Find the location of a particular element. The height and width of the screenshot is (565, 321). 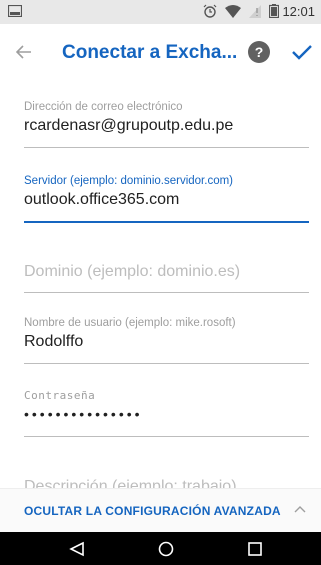

username-value: Rodolffo is located at coordinates (54, 341).